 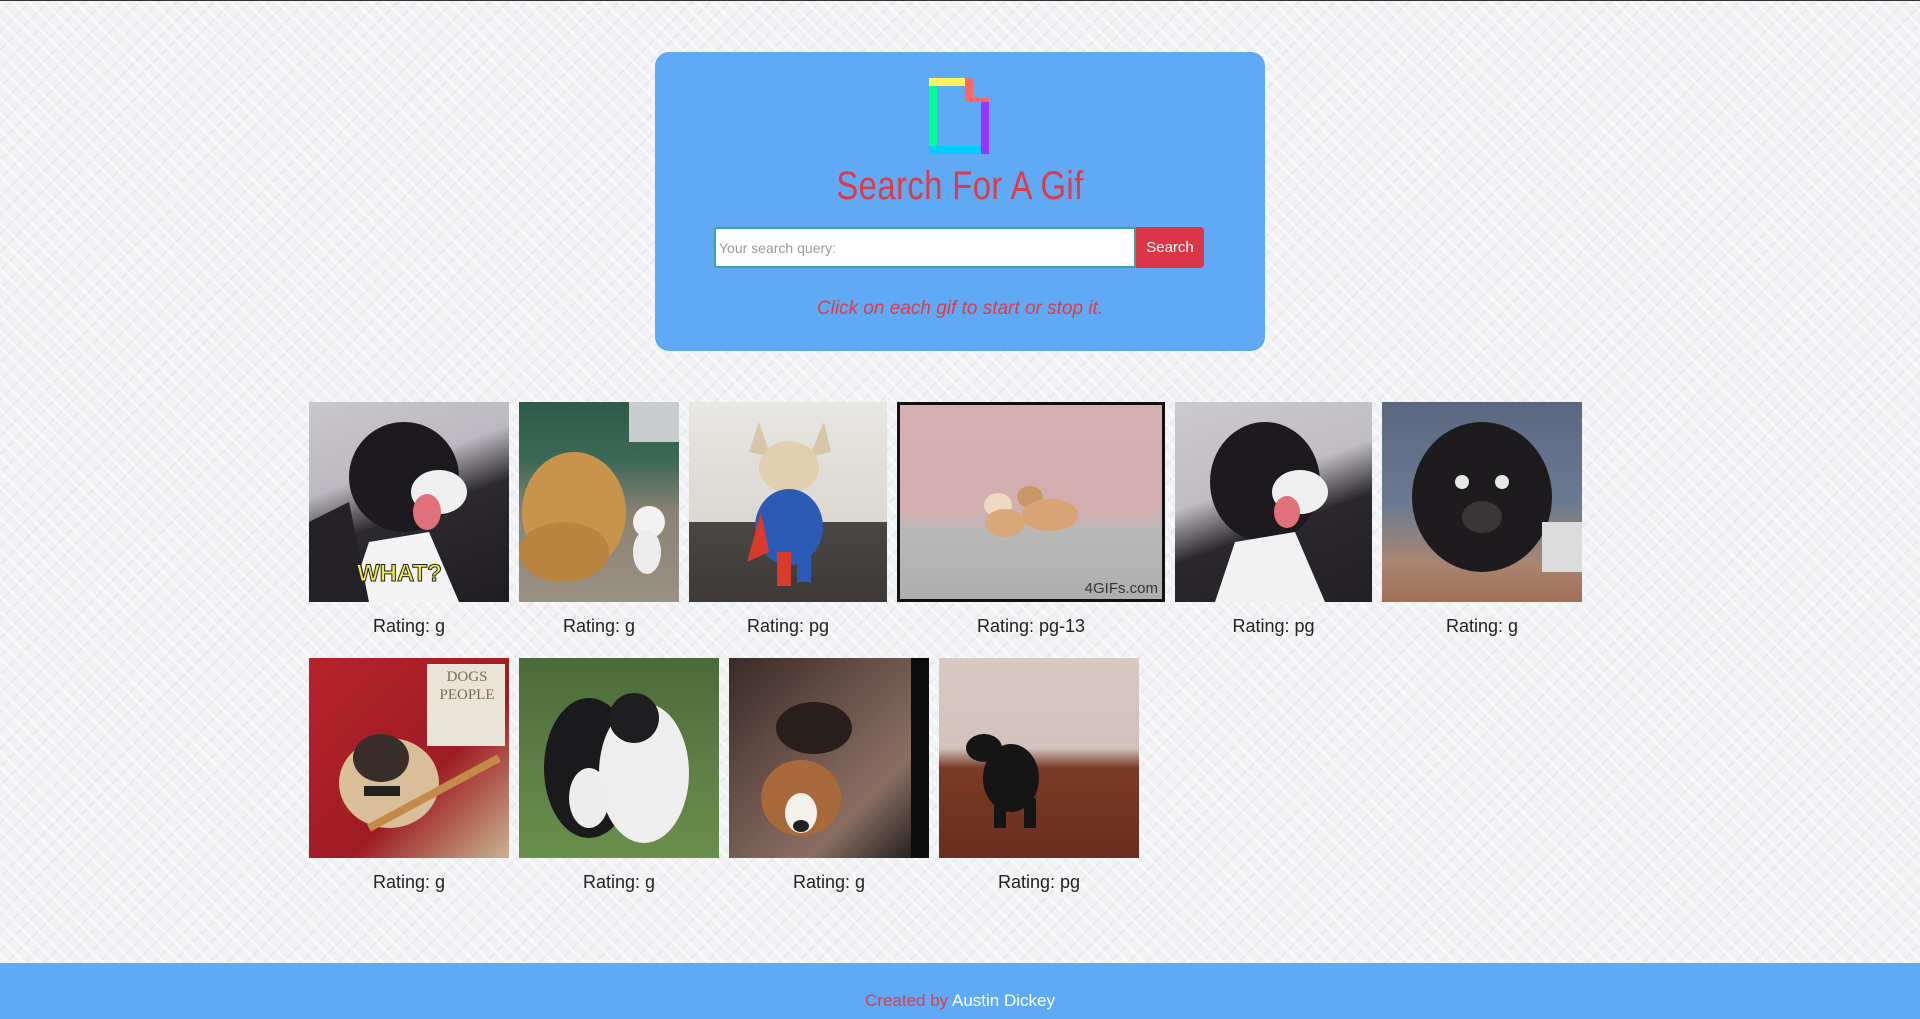 What do you see at coordinates (467, 686) in the screenshot?
I see `book-title-overlay: DOGS PEOPLE` at bounding box center [467, 686].